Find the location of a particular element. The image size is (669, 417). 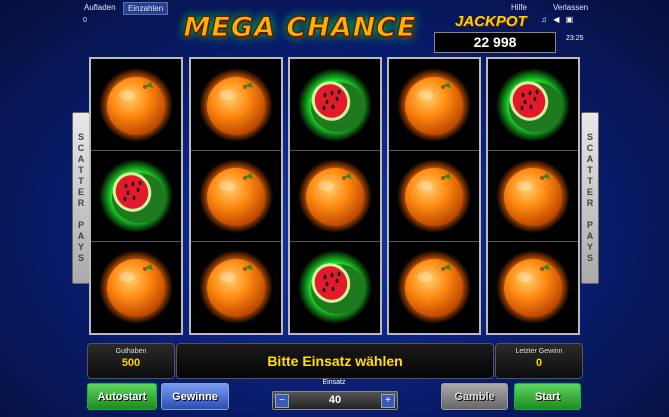

speaker-icon: ◀ is located at coordinates (557, 19).